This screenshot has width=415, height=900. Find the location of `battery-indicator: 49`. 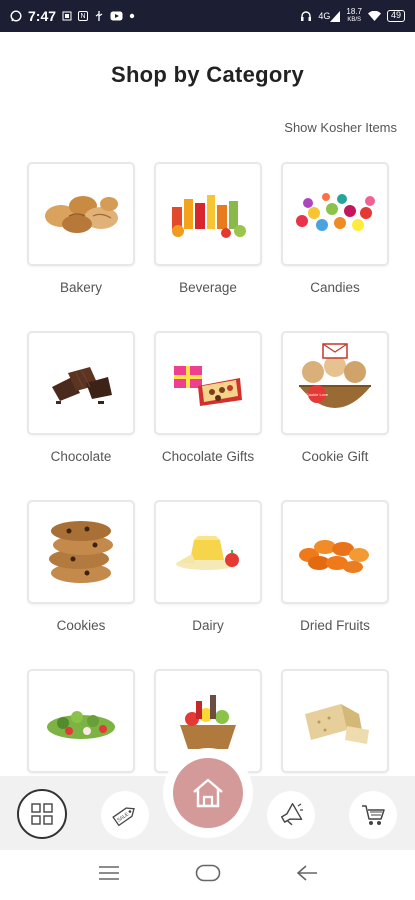

battery-indicator: 49 is located at coordinates (395, 16).